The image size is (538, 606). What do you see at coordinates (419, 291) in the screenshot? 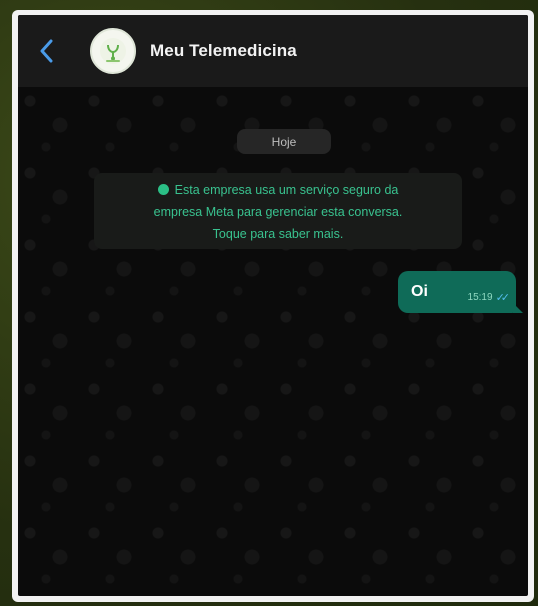
I see `message-text: Oi` at bounding box center [419, 291].